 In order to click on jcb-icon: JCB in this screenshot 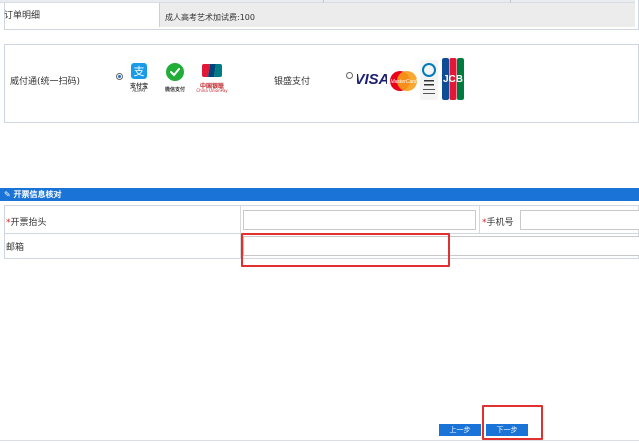, I will do `click(453, 79)`.